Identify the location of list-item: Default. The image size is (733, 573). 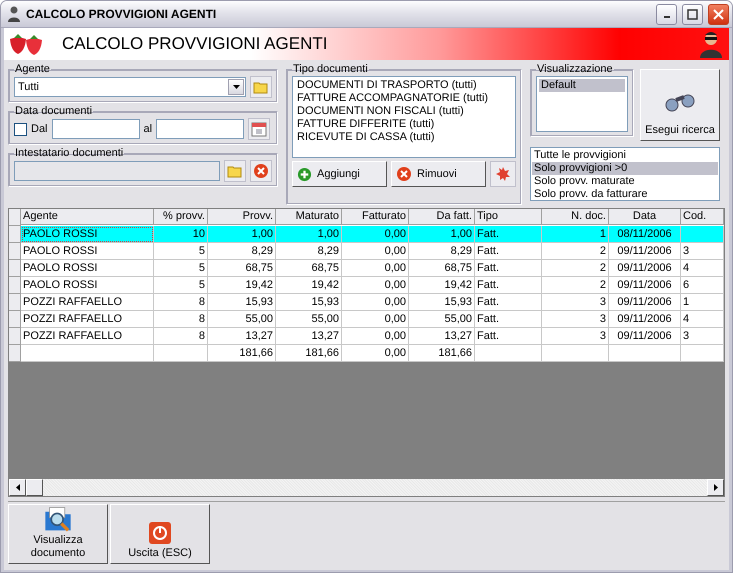
(582, 85).